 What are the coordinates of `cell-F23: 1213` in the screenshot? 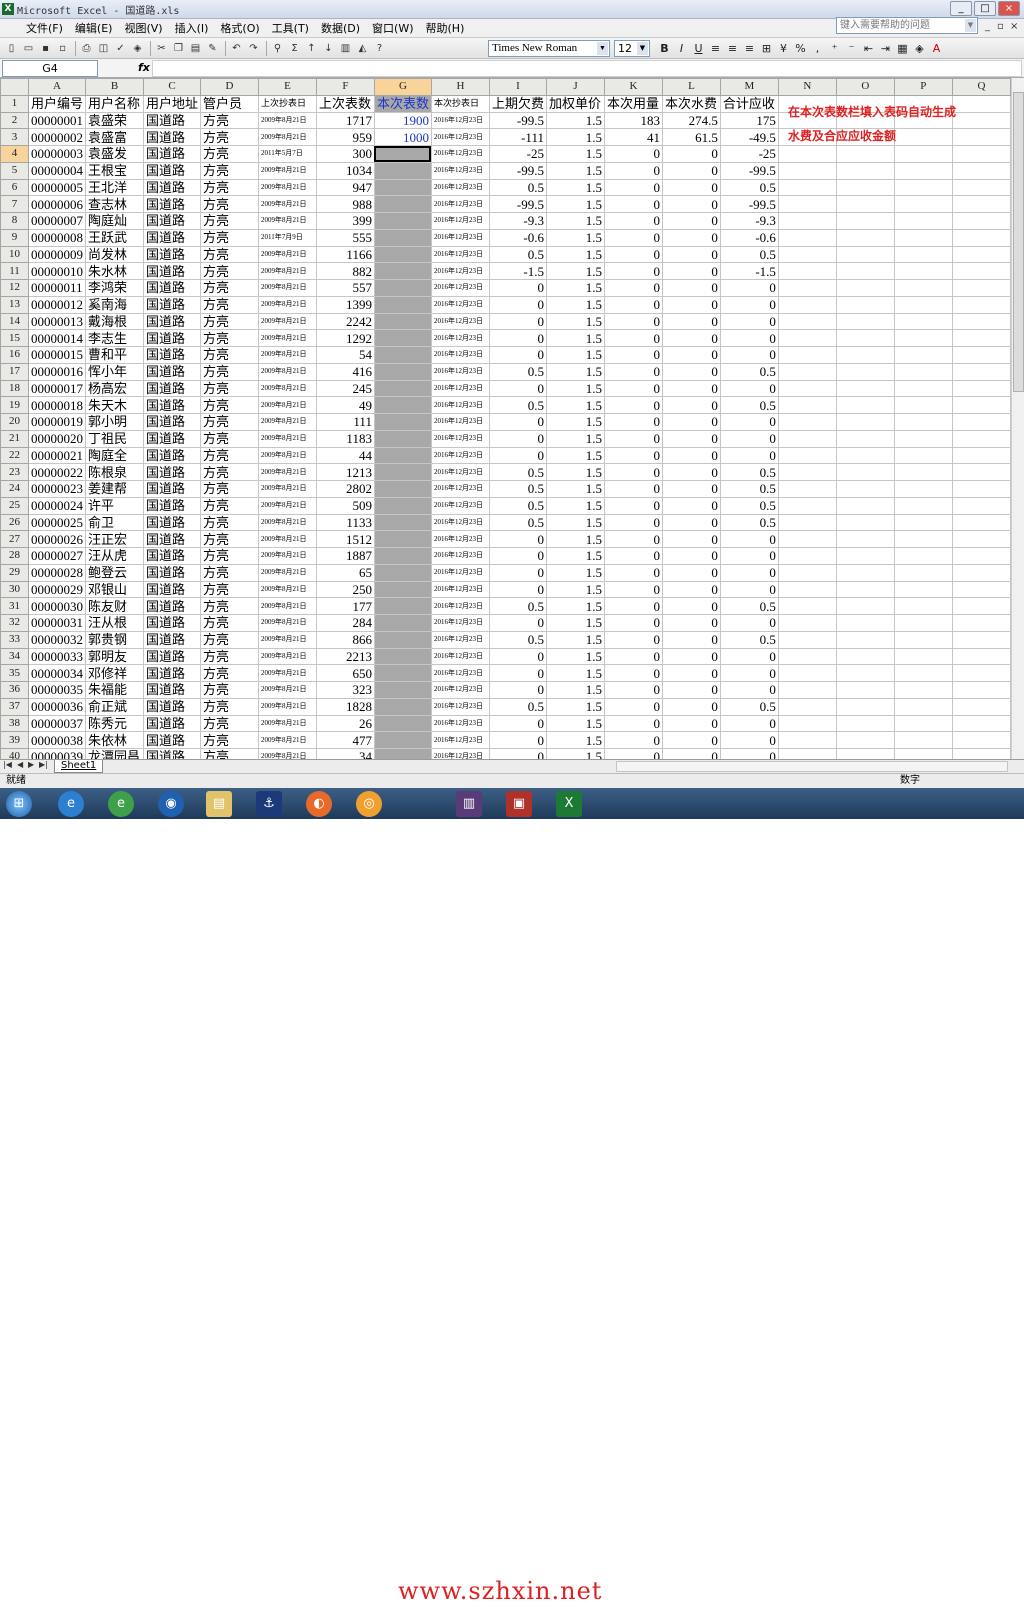 It's located at (345, 472).